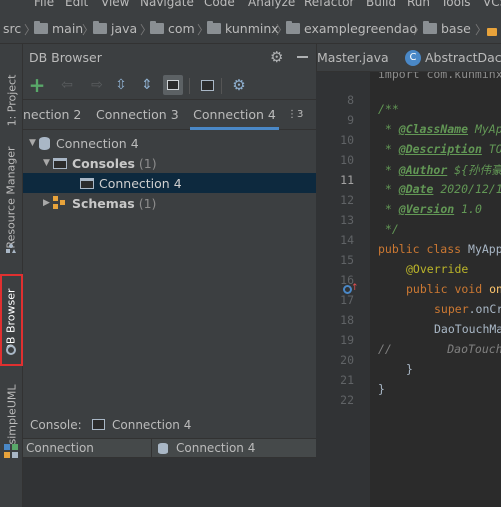 This screenshot has width=501, height=507. What do you see at coordinates (456, 4) in the screenshot?
I see `menu-tools: Tools` at bounding box center [456, 4].